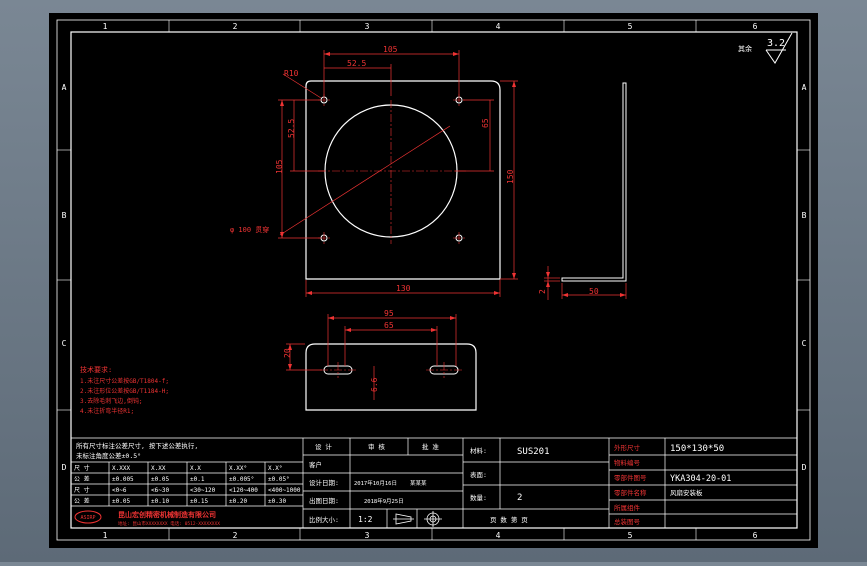  What do you see at coordinates (238, 501) in the screenshot?
I see `tolerance-cell: ±0.20` at bounding box center [238, 501].